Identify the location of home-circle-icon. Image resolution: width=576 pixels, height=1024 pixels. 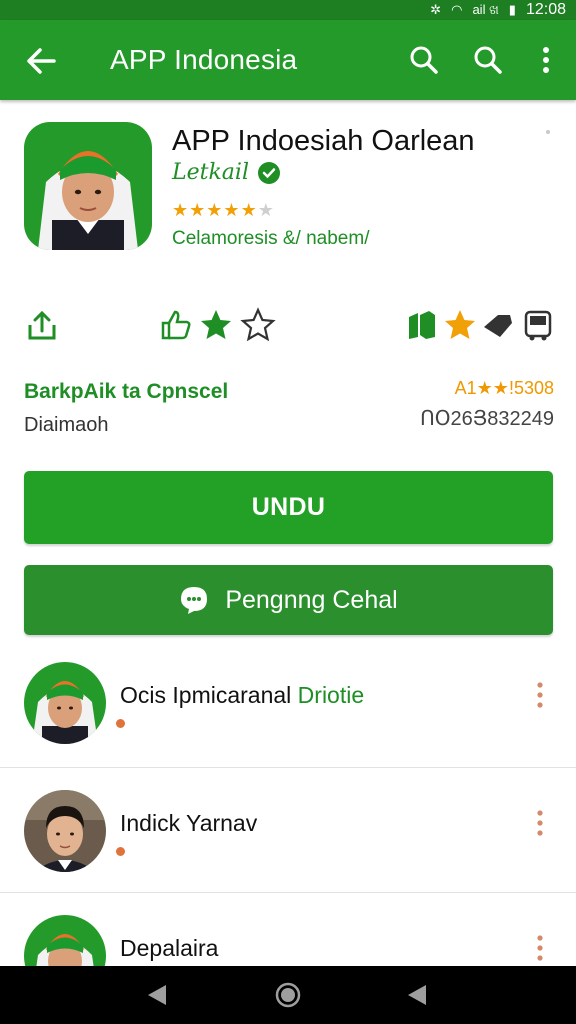
(288, 995).